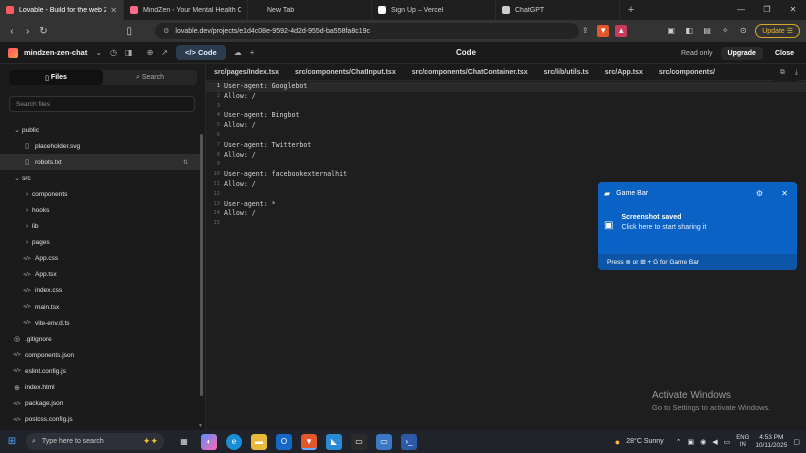 This screenshot has height=453, width=806. What do you see at coordinates (100, 194) in the screenshot?
I see `tree-folder: › components` at bounding box center [100, 194].